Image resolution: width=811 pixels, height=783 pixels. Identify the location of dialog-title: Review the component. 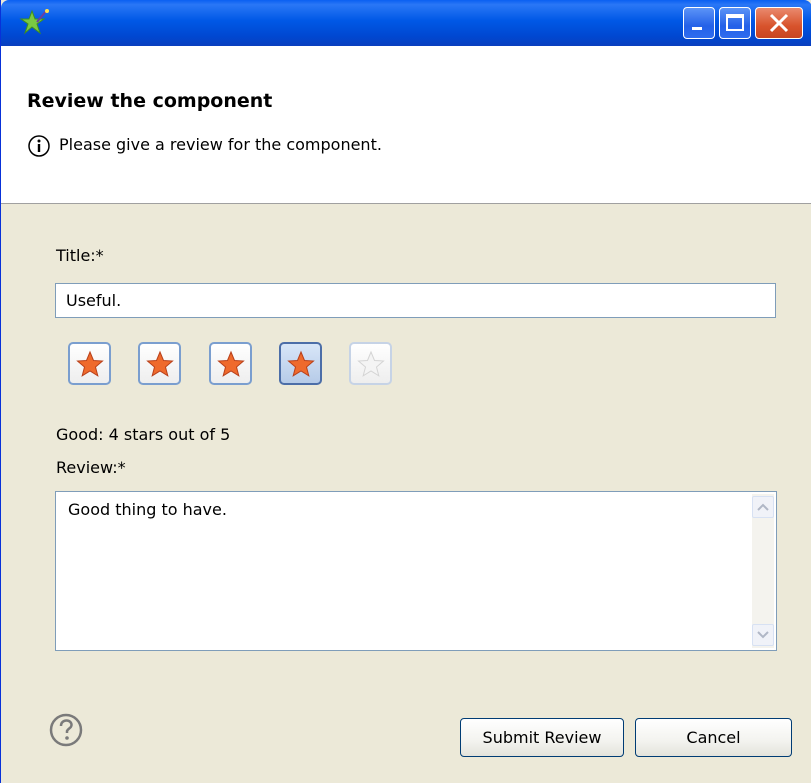
(150, 101).